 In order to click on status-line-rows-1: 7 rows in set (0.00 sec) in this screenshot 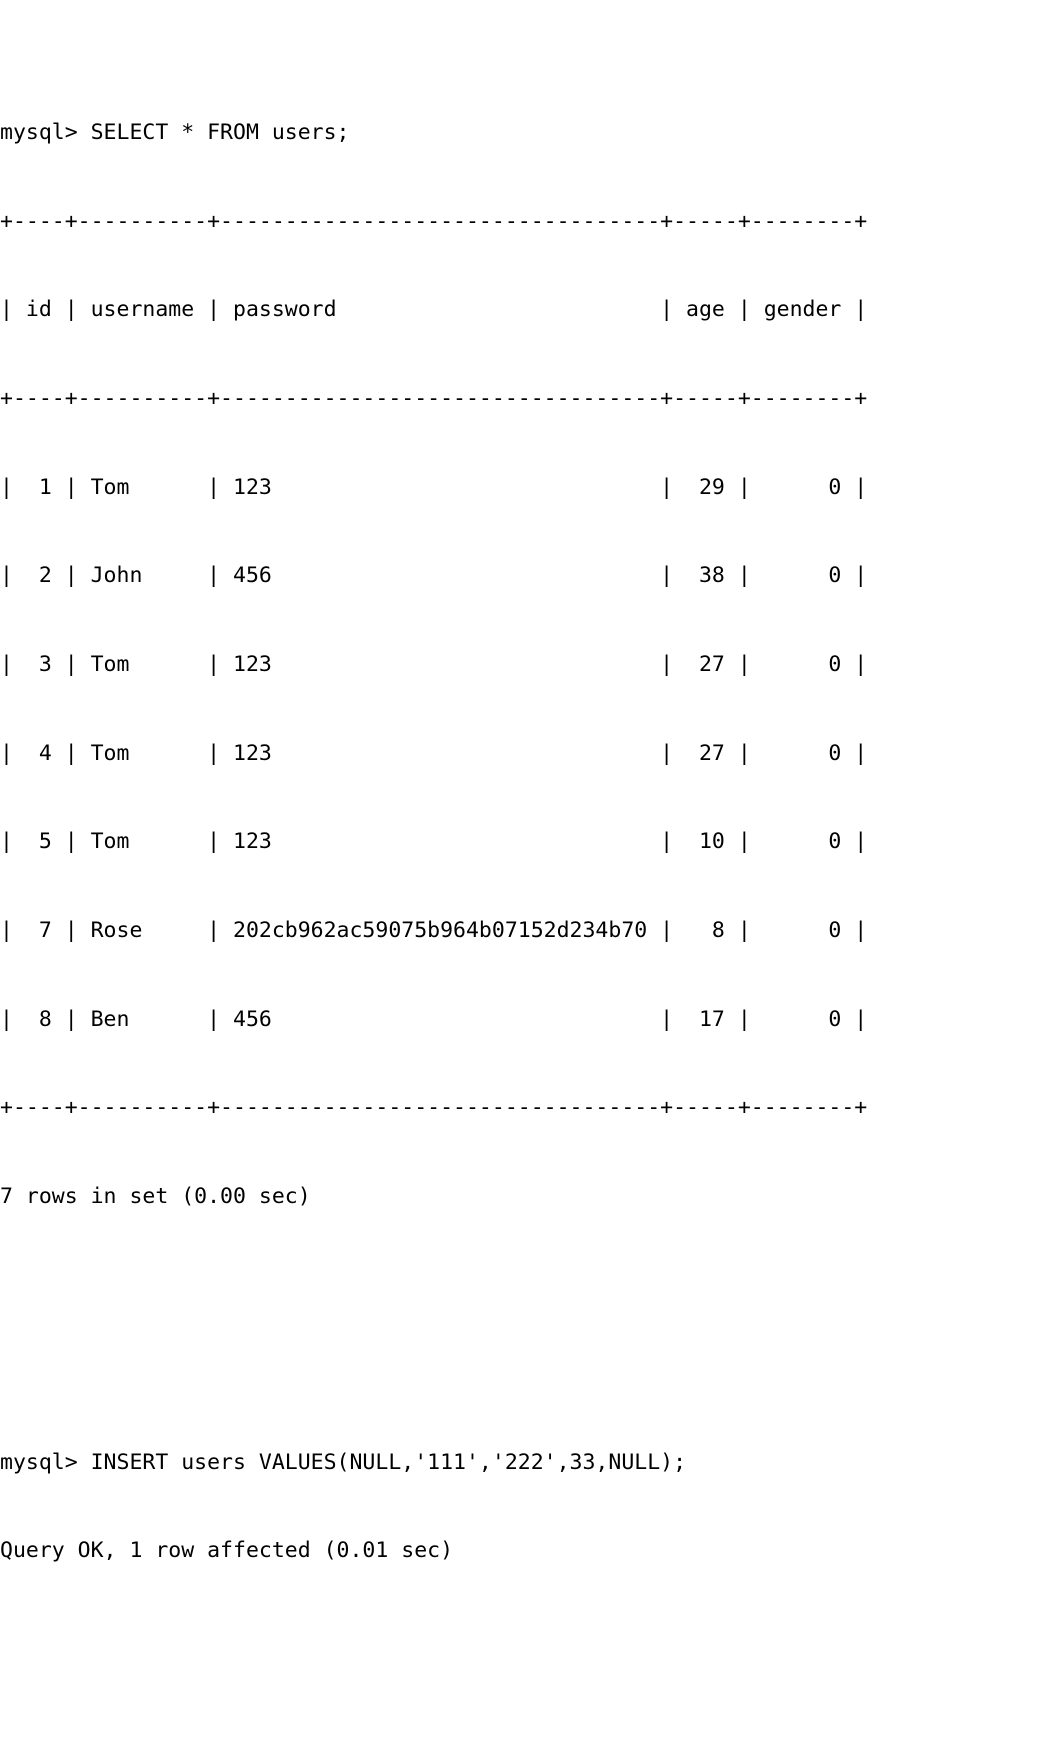, I will do `click(155, 1196)`.